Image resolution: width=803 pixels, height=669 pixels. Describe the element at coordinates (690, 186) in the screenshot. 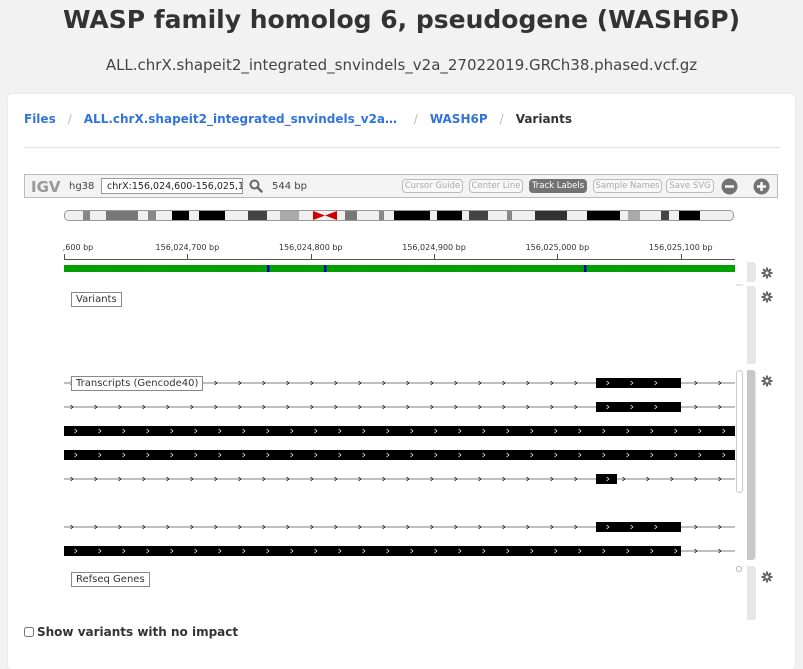

I see `save-svg-button: Save SVG` at that location.